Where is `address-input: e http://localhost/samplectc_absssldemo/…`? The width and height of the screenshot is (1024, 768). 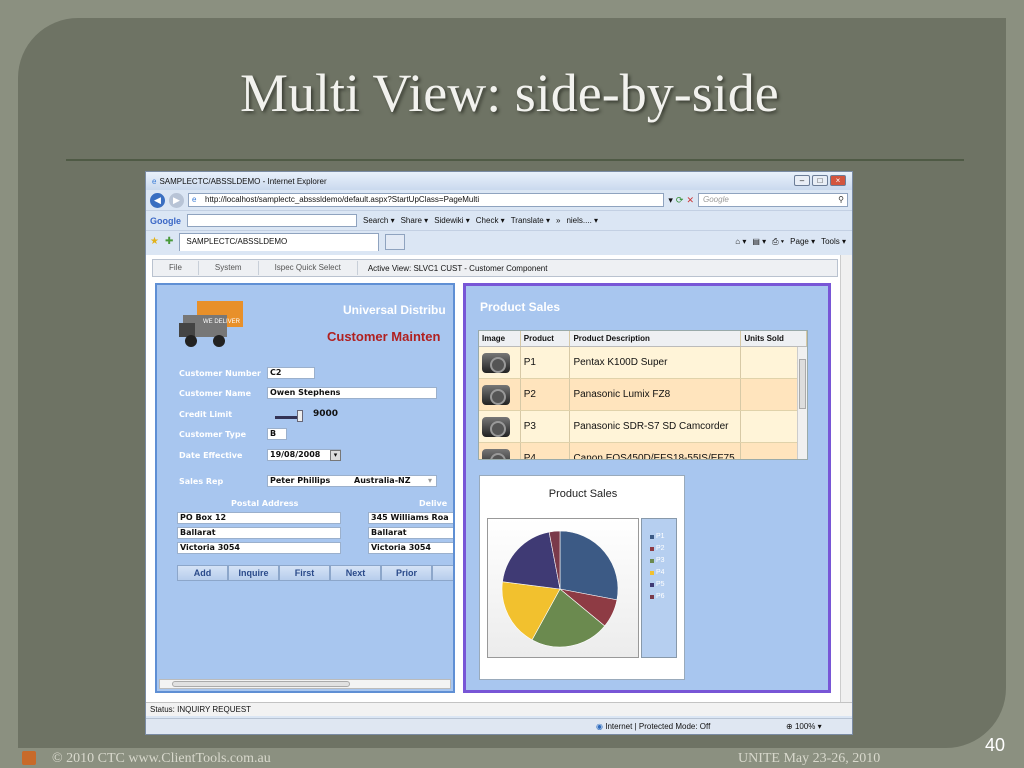 address-input: e http://localhost/samplectc_absssldemo/… is located at coordinates (426, 200).